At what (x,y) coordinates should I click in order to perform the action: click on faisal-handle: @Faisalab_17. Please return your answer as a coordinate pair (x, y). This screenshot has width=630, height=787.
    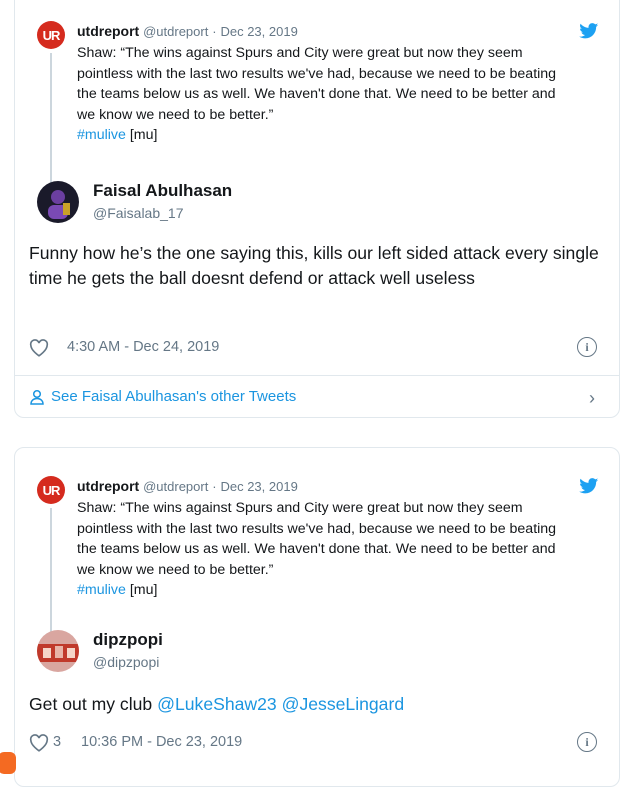
    Looking at the image, I should click on (138, 213).